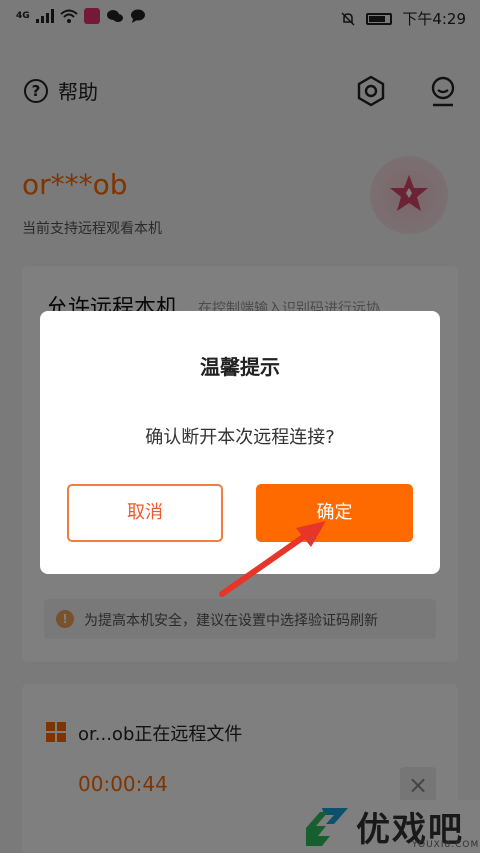 The height and width of the screenshot is (853, 480). Describe the element at coordinates (145, 513) in the screenshot. I see `cancel-button: 取消` at that location.